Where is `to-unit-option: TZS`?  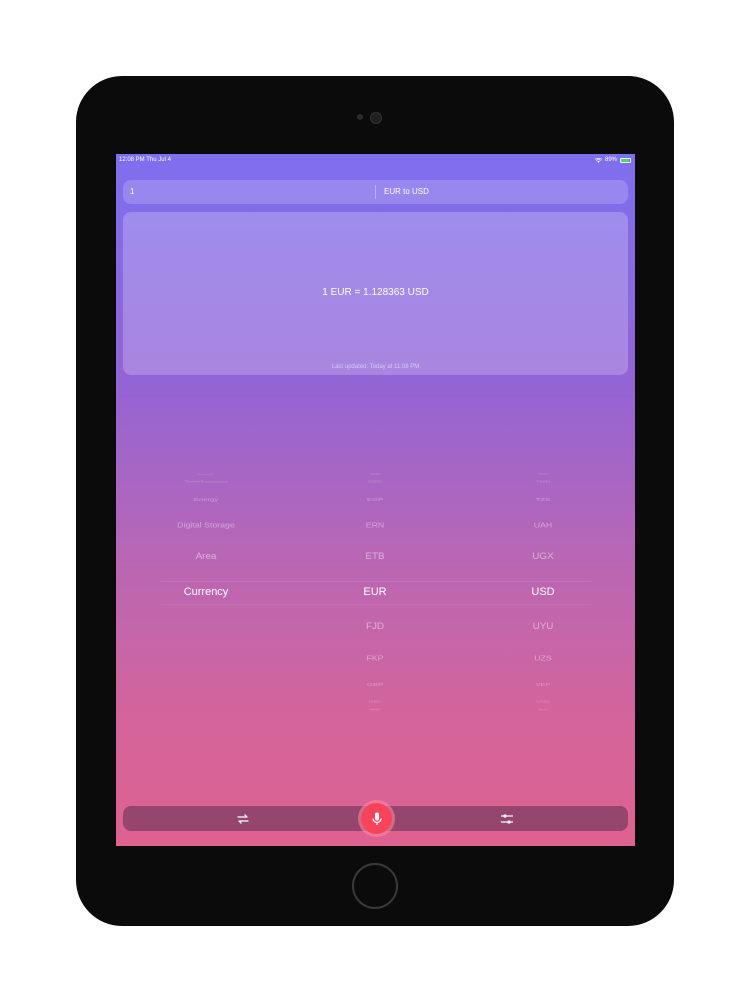
to-unit-option: TZS is located at coordinates (543, 499).